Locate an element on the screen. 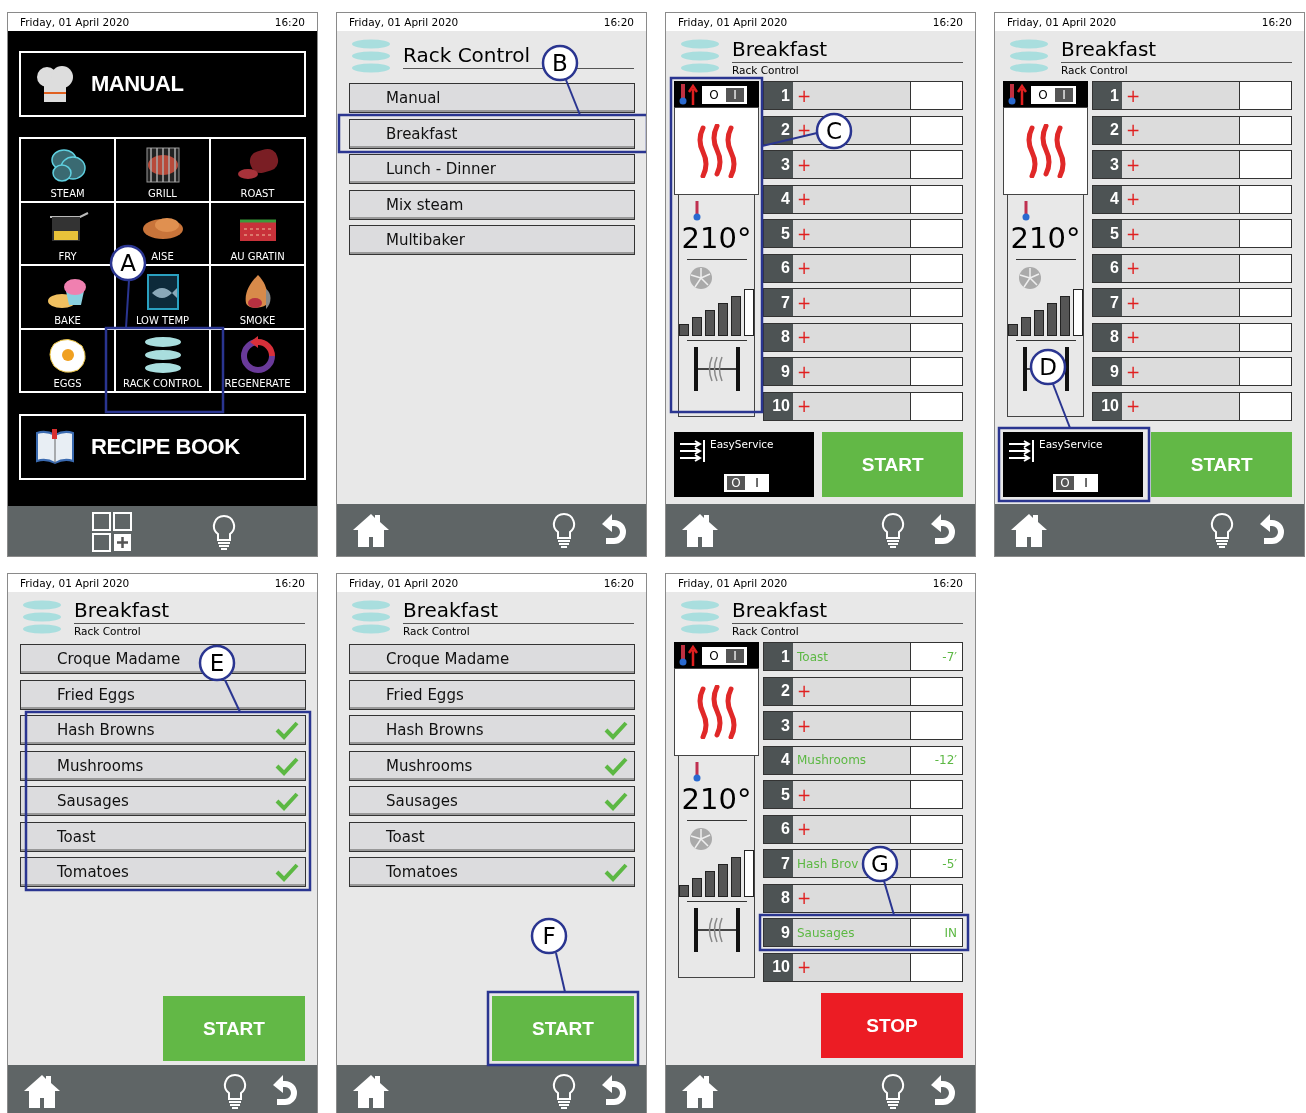 This screenshot has width=1306, height=1113. rack-number: 3 is located at coordinates (1107, 164).